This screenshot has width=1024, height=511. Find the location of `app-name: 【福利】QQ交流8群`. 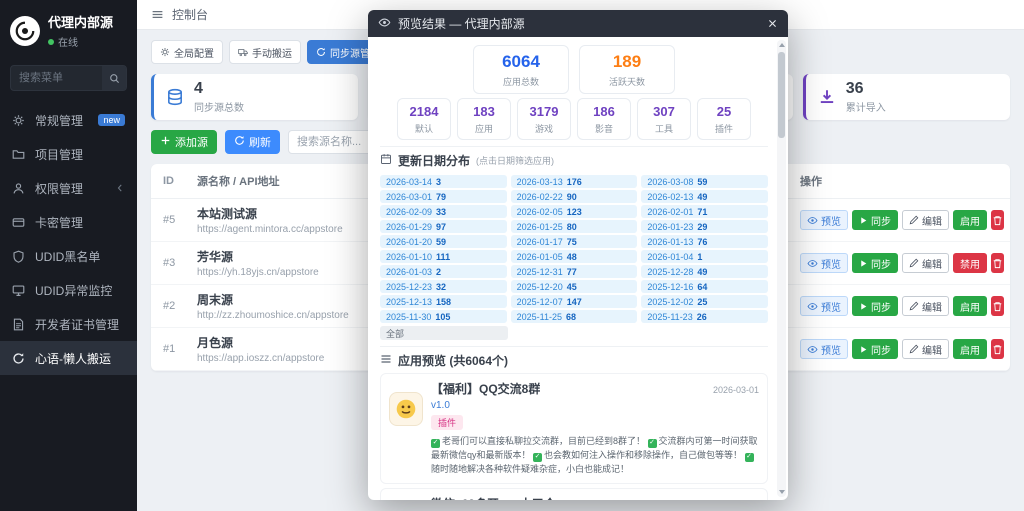

app-name: 【福利】QQ交流8群 is located at coordinates (486, 389).